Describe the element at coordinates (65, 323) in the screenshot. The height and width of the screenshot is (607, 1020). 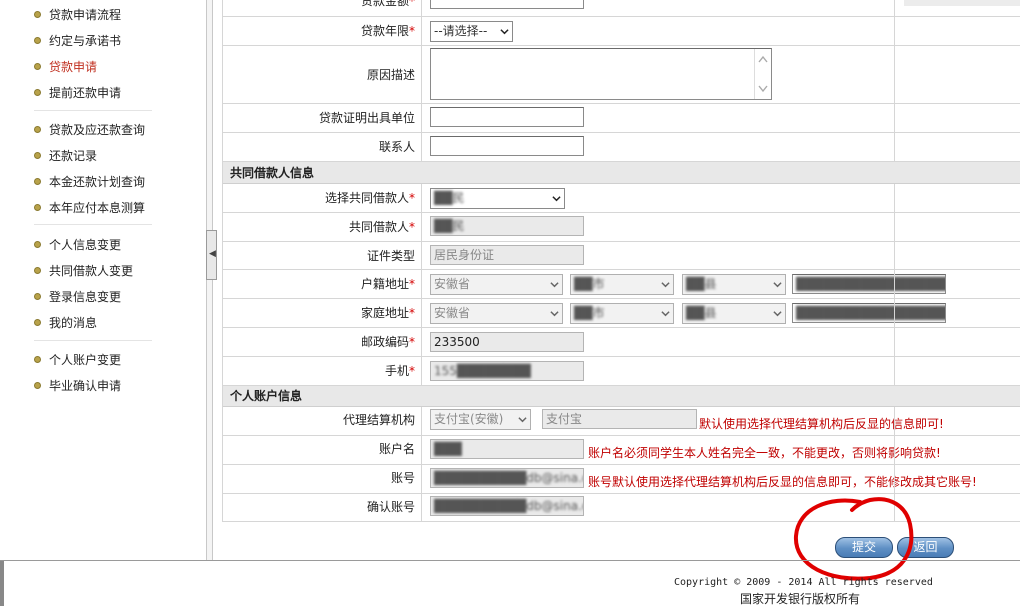
I see `sidebar-item-messages: 我的消息` at that location.